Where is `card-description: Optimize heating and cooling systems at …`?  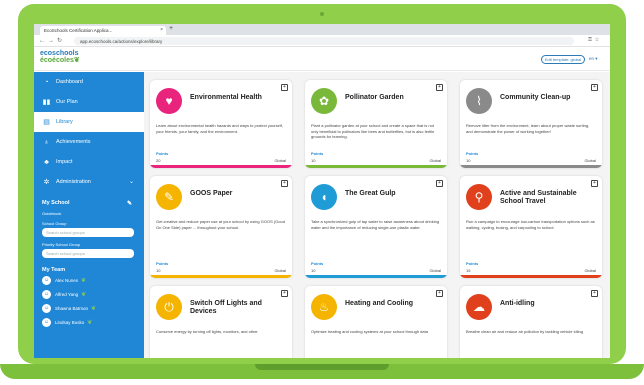 card-description: Optimize heating and cooling systems at … is located at coordinates (369, 331).